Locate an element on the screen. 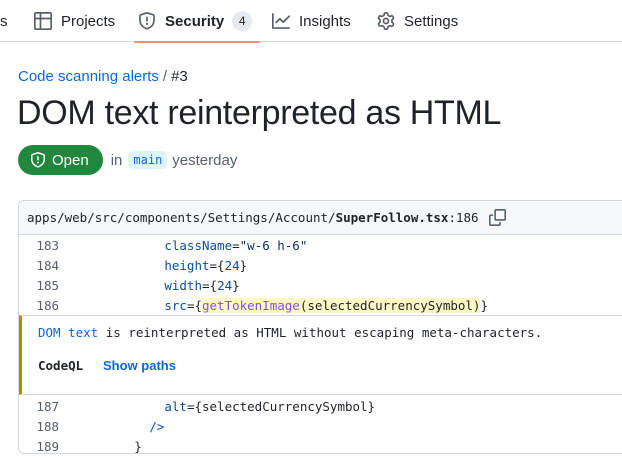 Image resolution: width=622 pixels, height=460 pixels. tab-security-label: Security is located at coordinates (195, 21).